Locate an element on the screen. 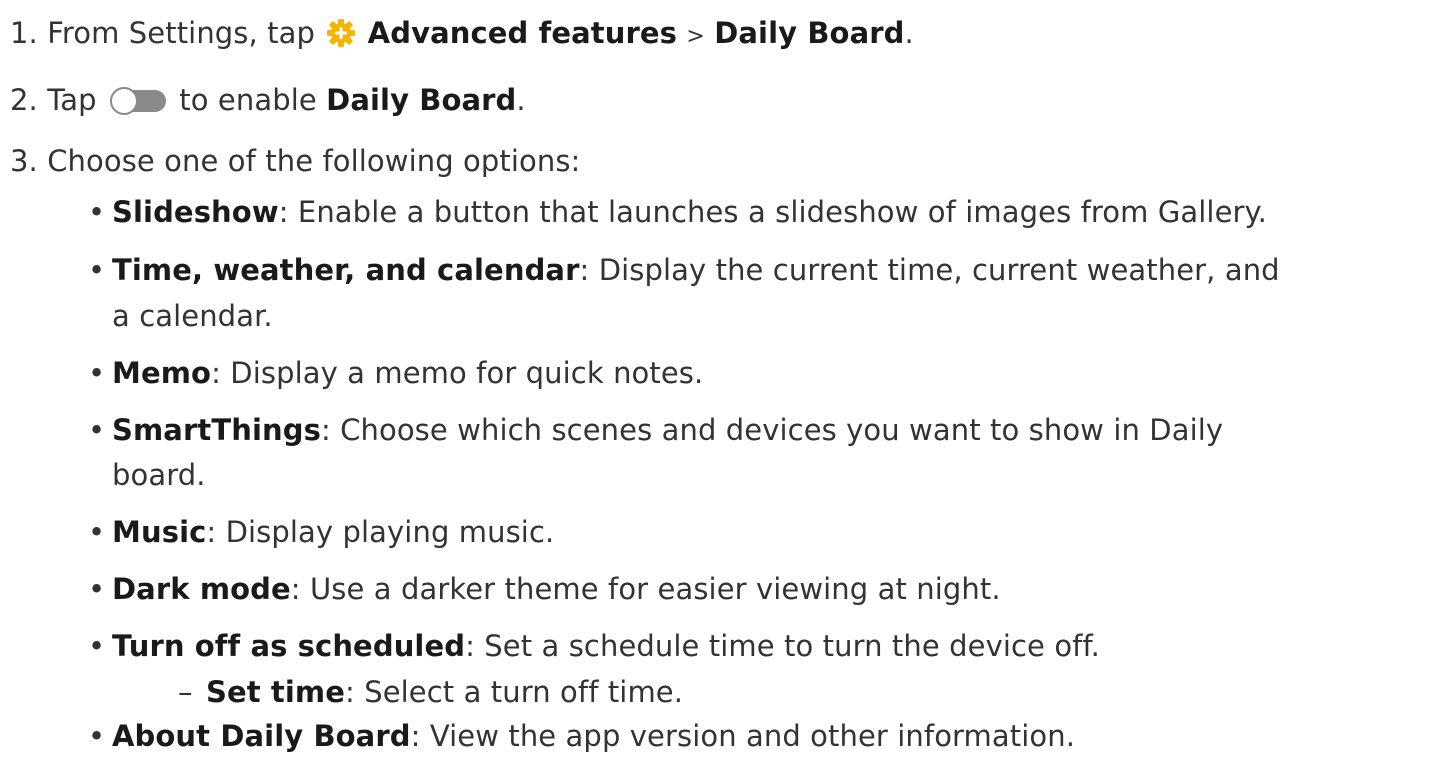  option-label: Slideshow is located at coordinates (195, 212).